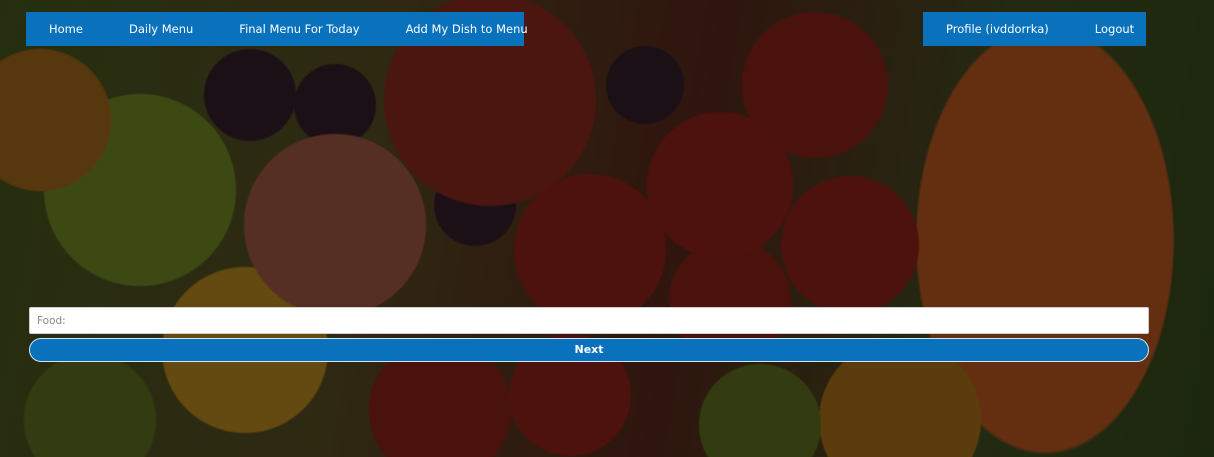 This screenshot has height=457, width=1214. I want to click on nav-link-profile: Profile (ivddorrka), so click(997, 29).